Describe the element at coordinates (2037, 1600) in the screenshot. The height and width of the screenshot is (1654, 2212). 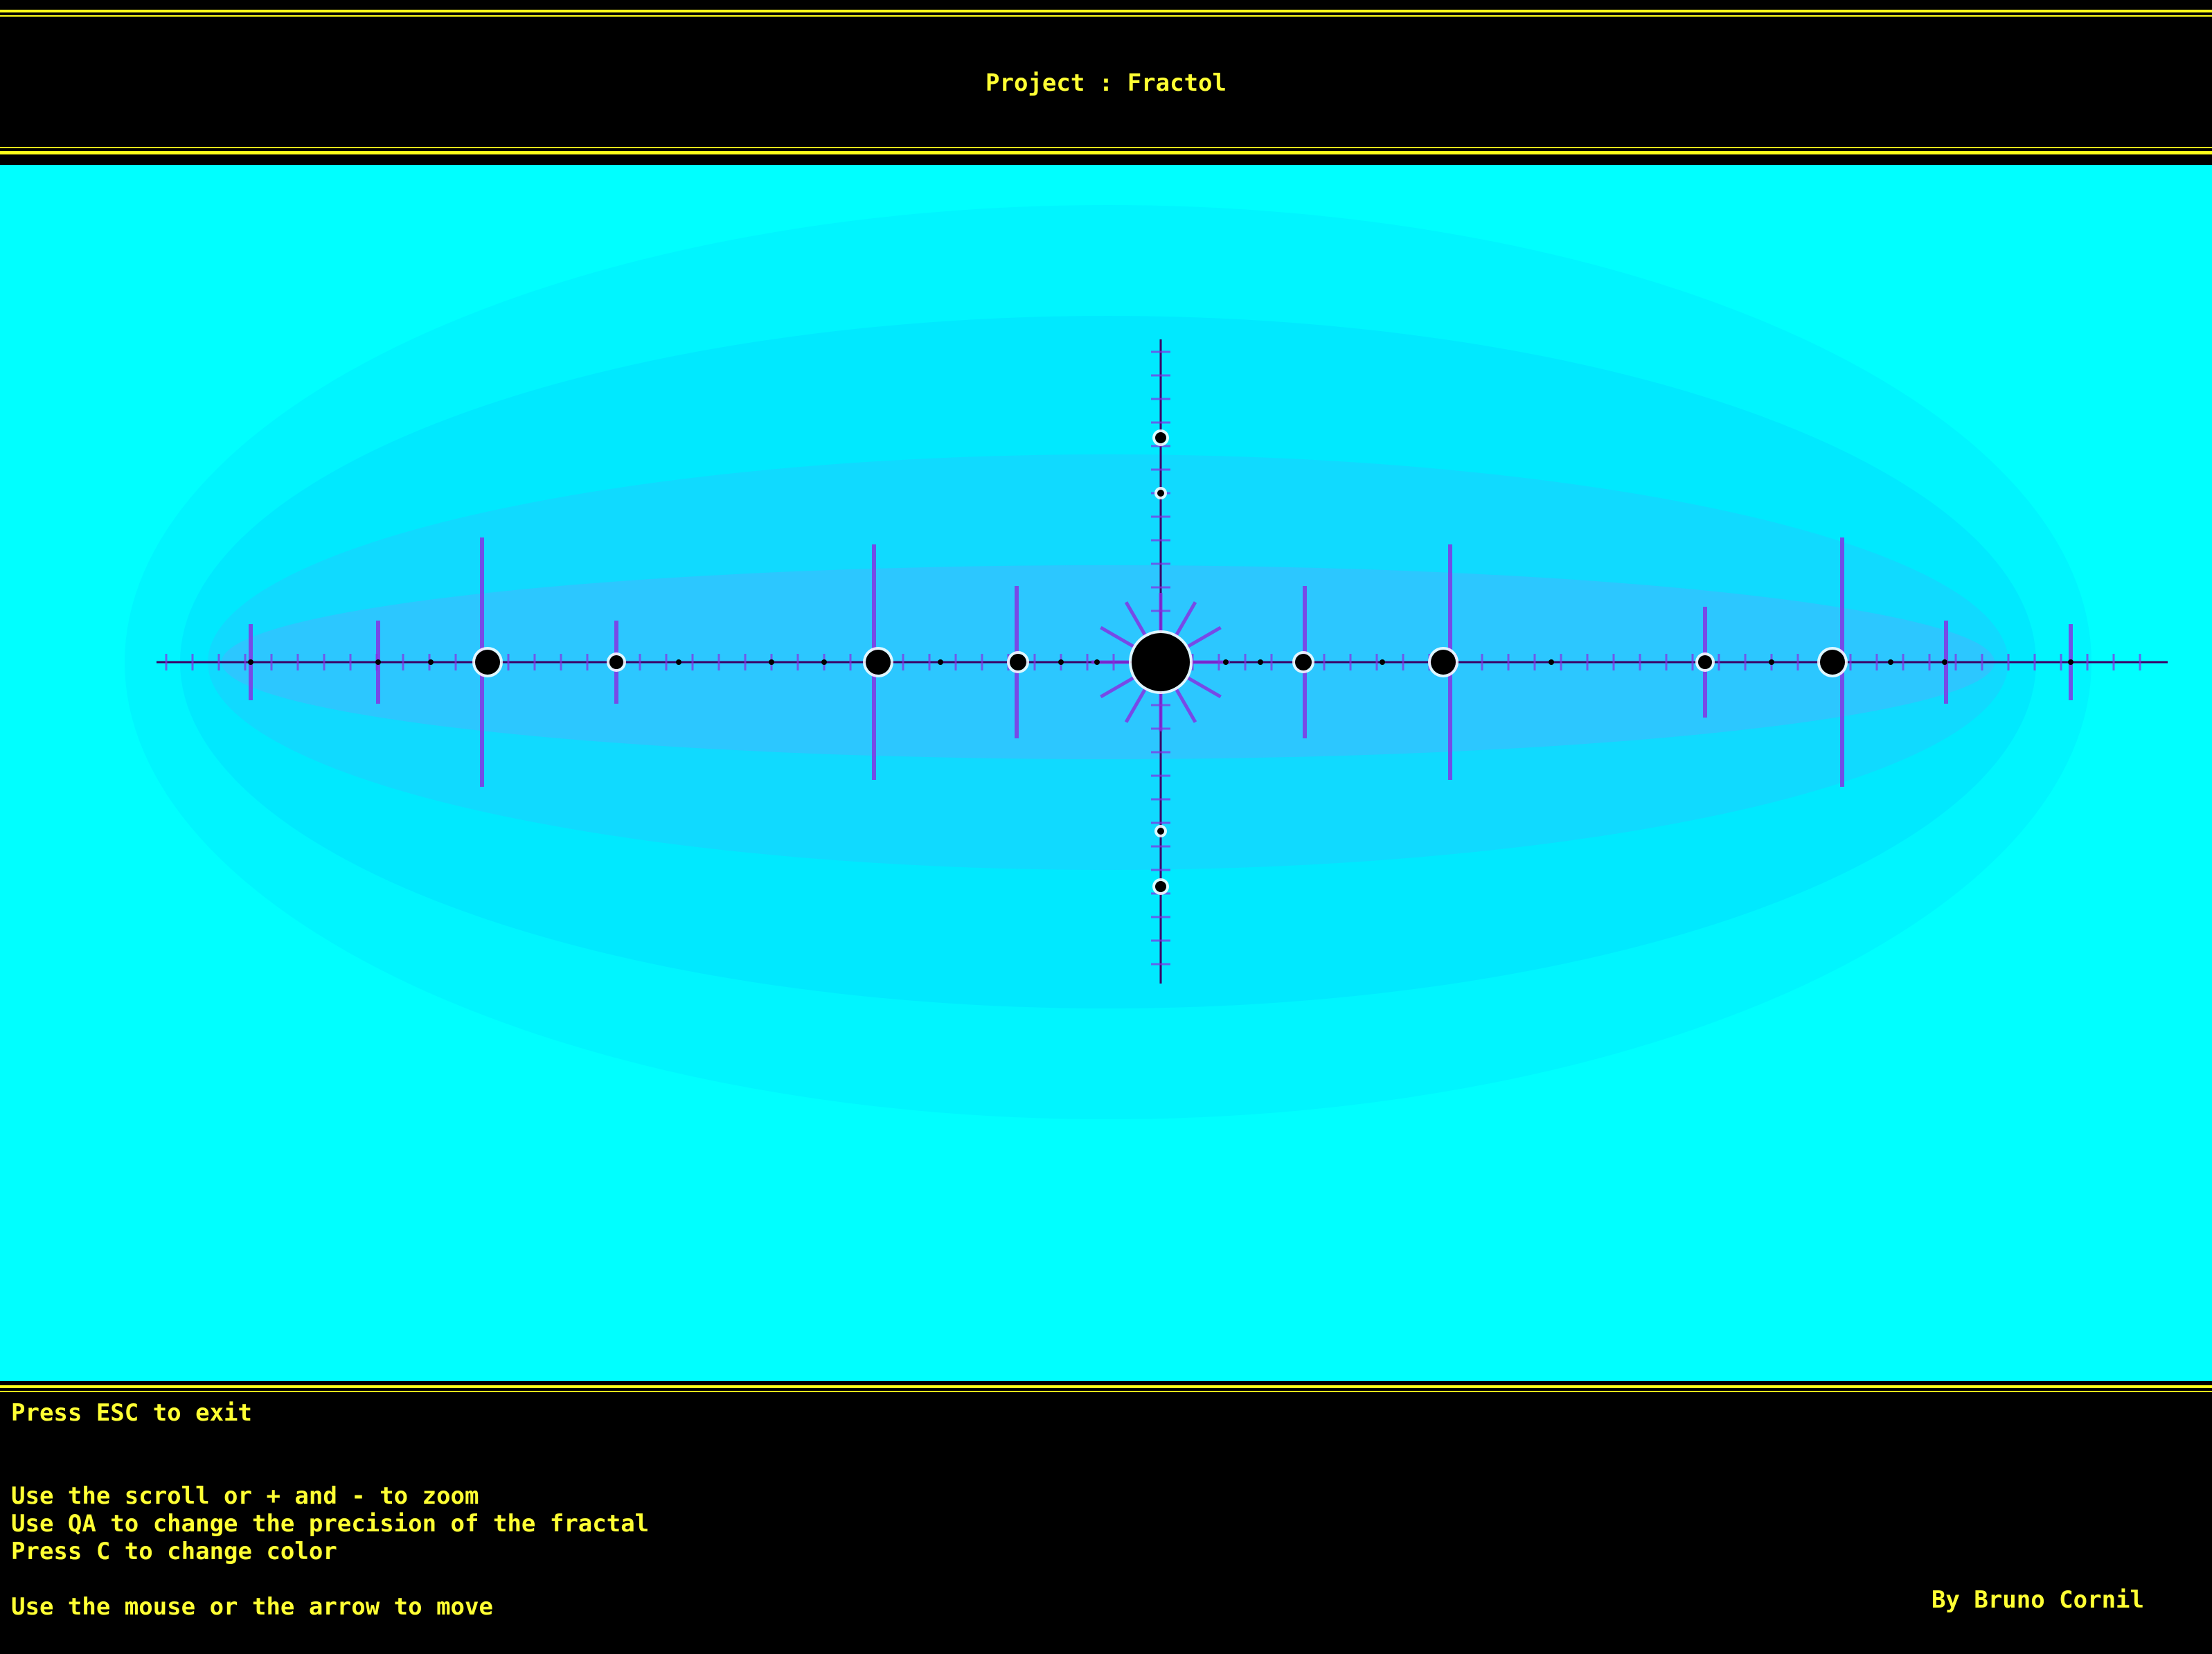
I see `author-credit: By Bruno Cornil` at that location.